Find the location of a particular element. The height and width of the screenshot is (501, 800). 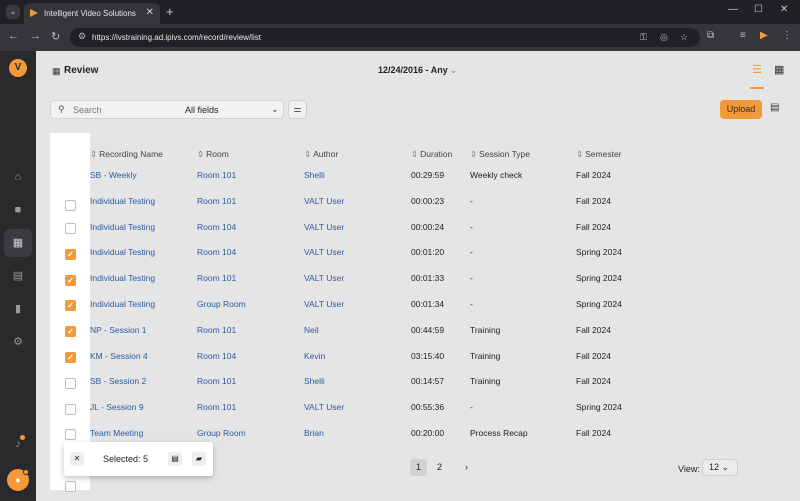

window-close-icon: ✕ is located at coordinates (784, 9).